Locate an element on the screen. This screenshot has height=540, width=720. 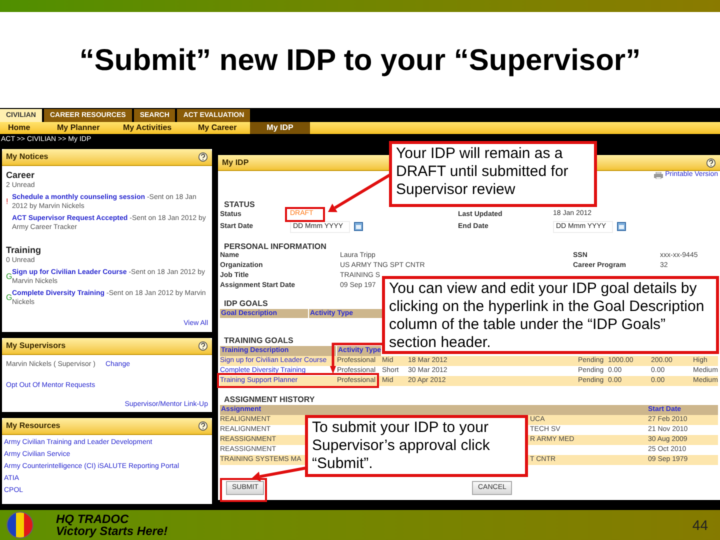
callout: You can view and edit your IDP goal details by clicking on the hyperlink in the Goal Description column of the table under the “IDP Goals” section header. is located at coordinates (550, 315).